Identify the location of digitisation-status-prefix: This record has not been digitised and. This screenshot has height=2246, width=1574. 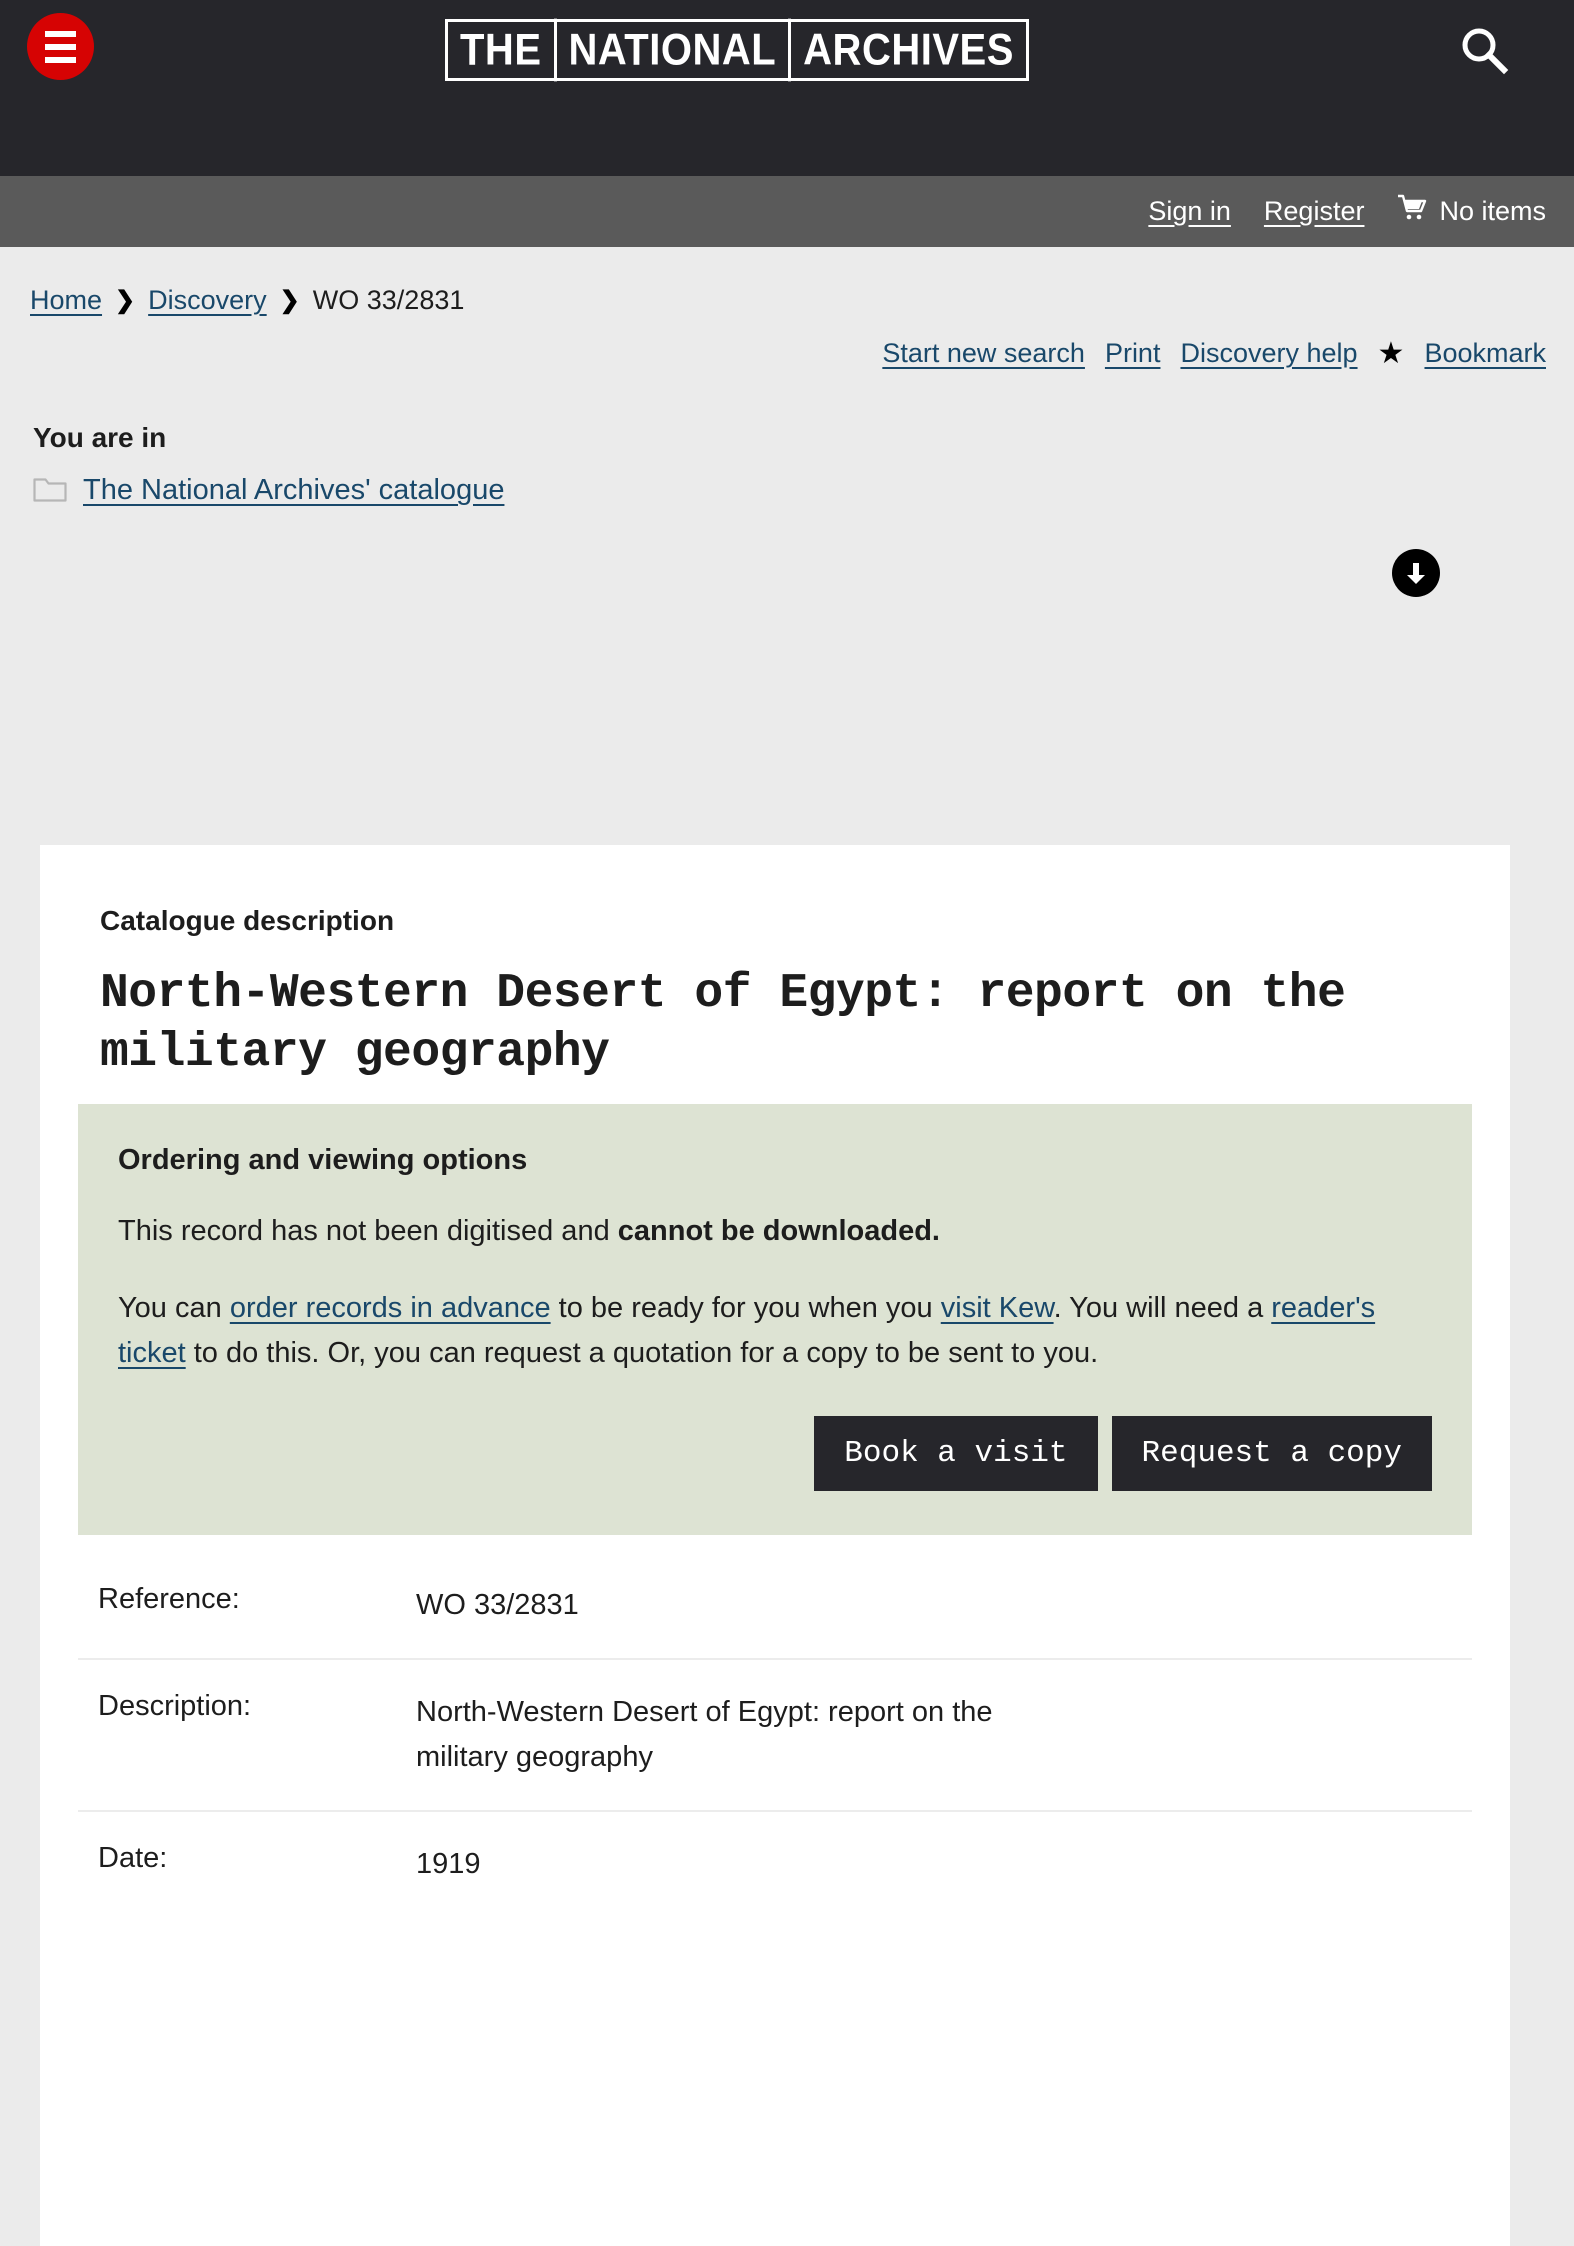
(368, 1231).